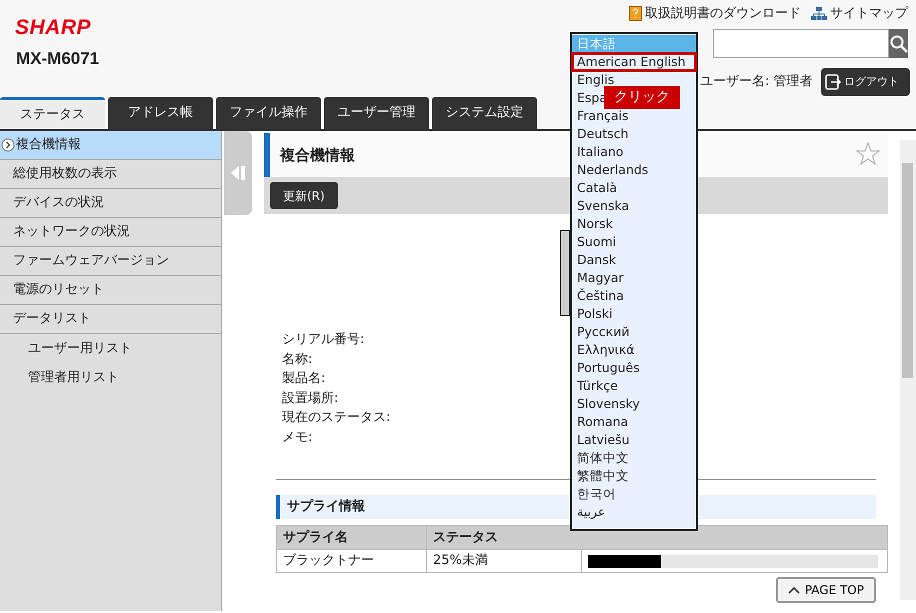  I want to click on language-option: American English, so click(634, 62).